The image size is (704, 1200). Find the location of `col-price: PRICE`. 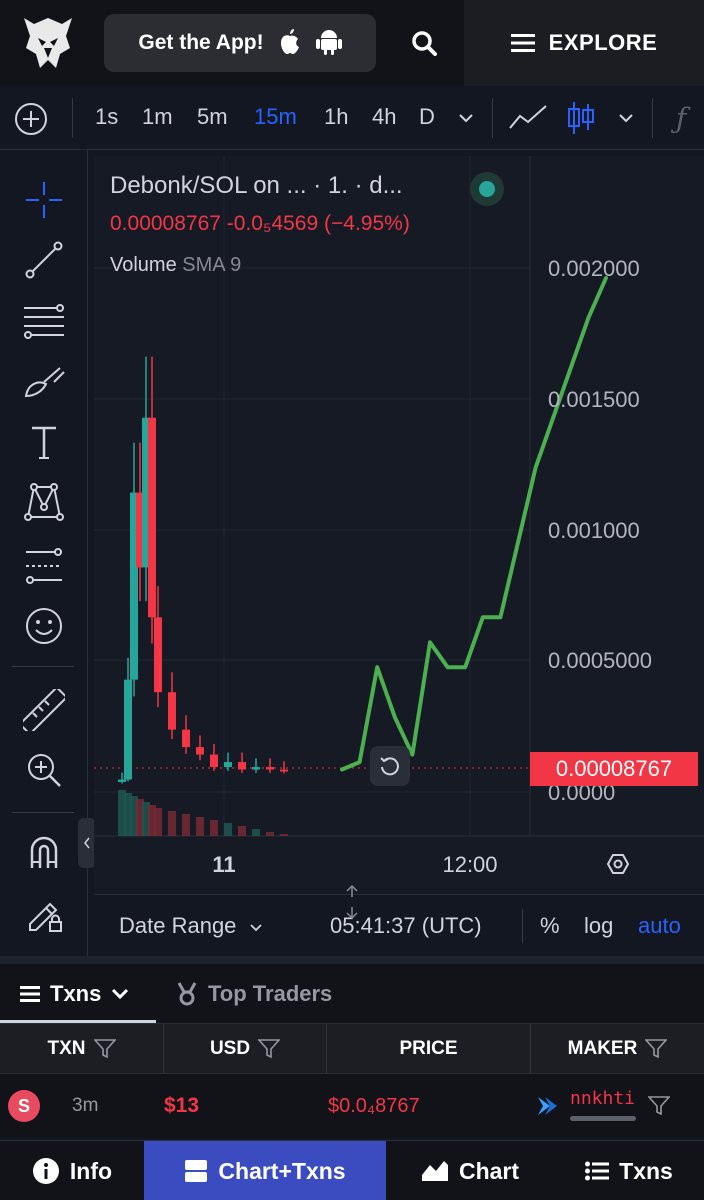

col-price: PRICE is located at coordinates (429, 1049).